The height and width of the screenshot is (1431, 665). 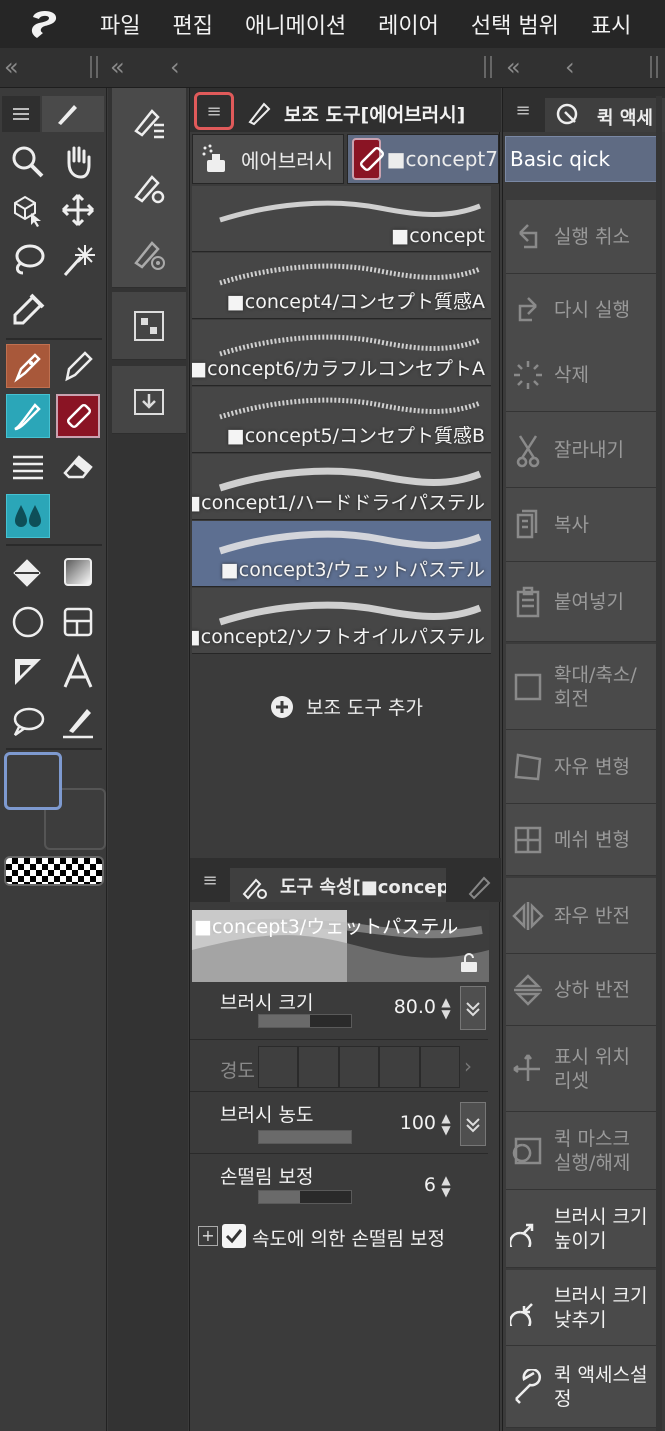 What do you see at coordinates (406, 1185) in the screenshot?
I see `stabilization-value: 6` at bounding box center [406, 1185].